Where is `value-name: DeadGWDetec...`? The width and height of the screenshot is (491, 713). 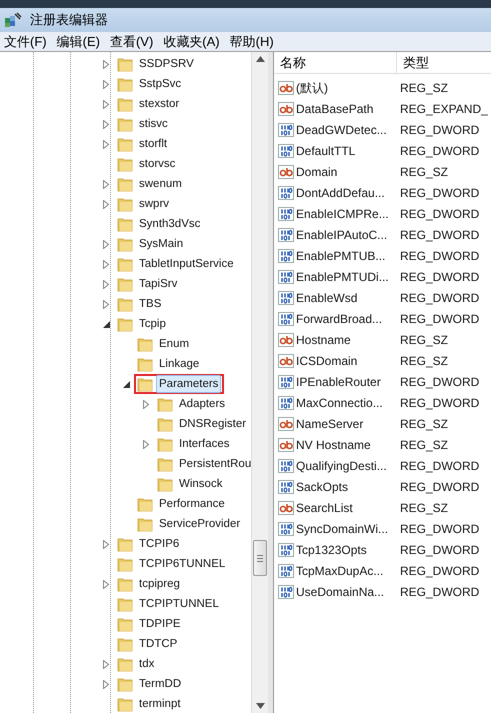
value-name: DeadGWDetec... is located at coordinates (341, 129).